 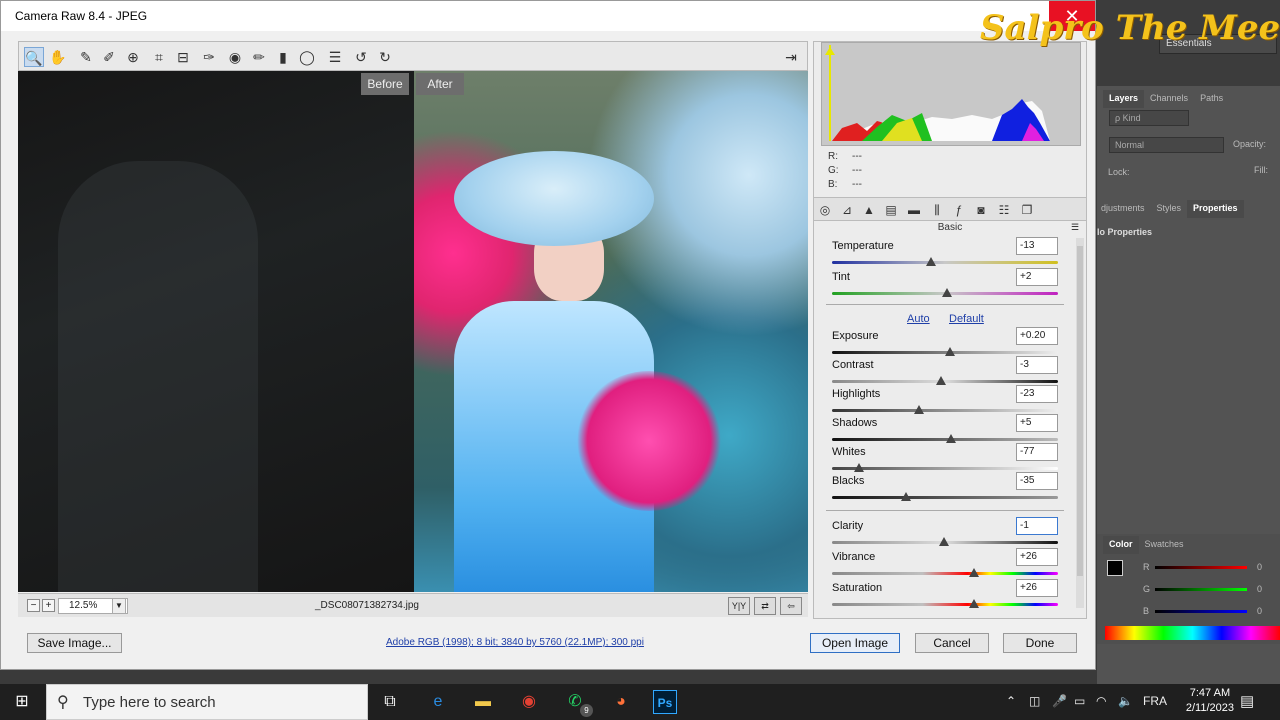 What do you see at coordinates (1037, 394) in the screenshot?
I see `slider-value: -23` at bounding box center [1037, 394].